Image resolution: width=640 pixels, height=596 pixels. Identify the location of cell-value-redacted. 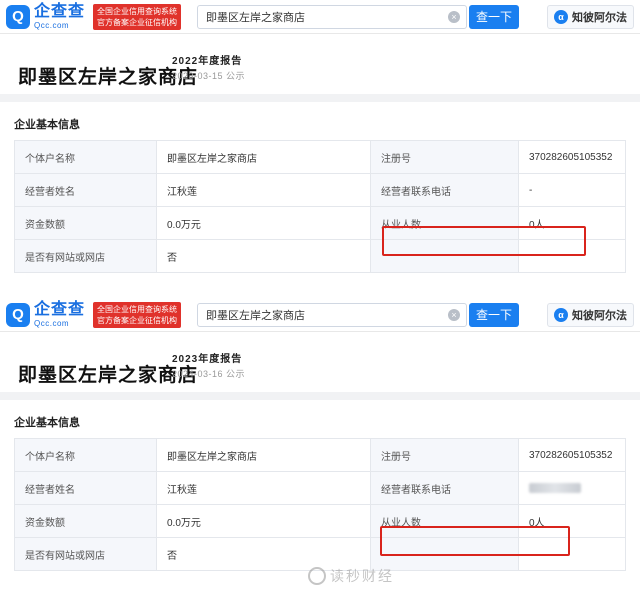
(572, 488).